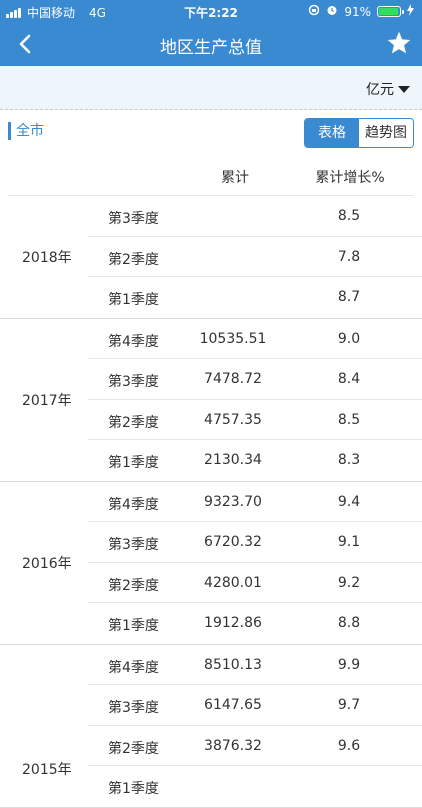  What do you see at coordinates (235, 178) in the screenshot?
I see `header-cumulative: 累计` at bounding box center [235, 178].